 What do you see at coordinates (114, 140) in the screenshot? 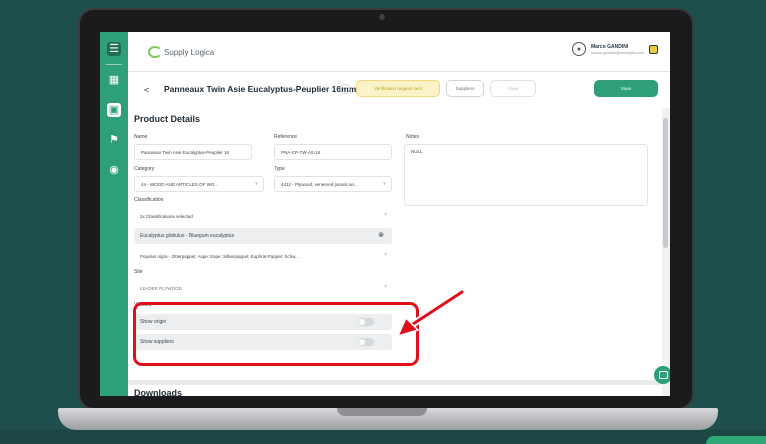
I see `flag-icon: ⚑` at bounding box center [114, 140].